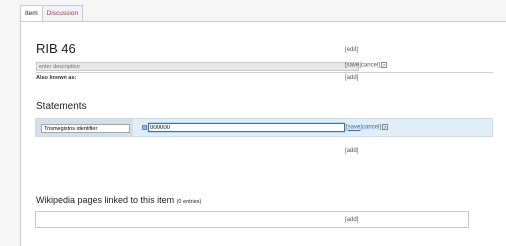  Describe the element at coordinates (144, 127) in the screenshot. I see `snak-type-icon` at that location.